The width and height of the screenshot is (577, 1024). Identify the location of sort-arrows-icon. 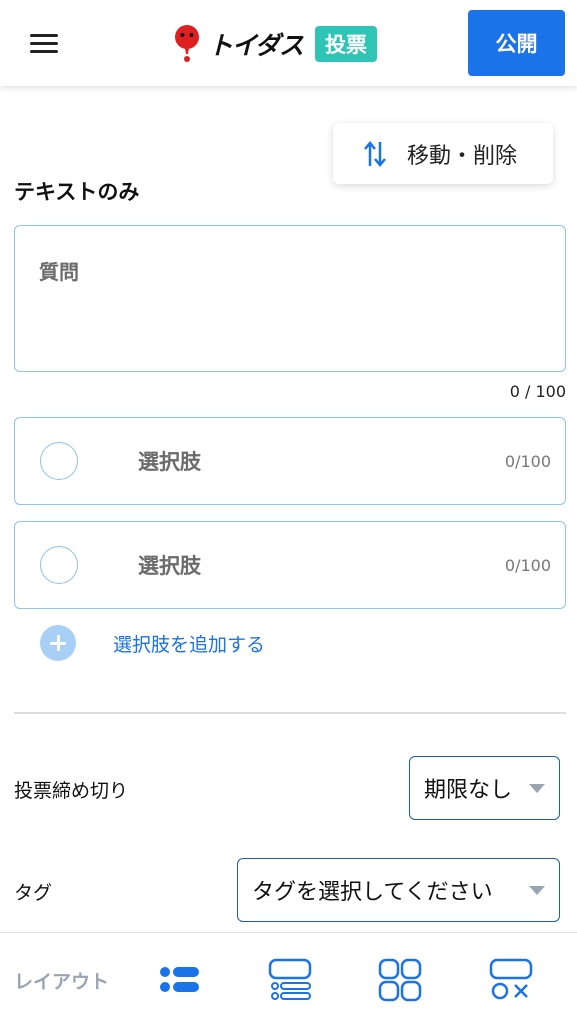
(375, 153).